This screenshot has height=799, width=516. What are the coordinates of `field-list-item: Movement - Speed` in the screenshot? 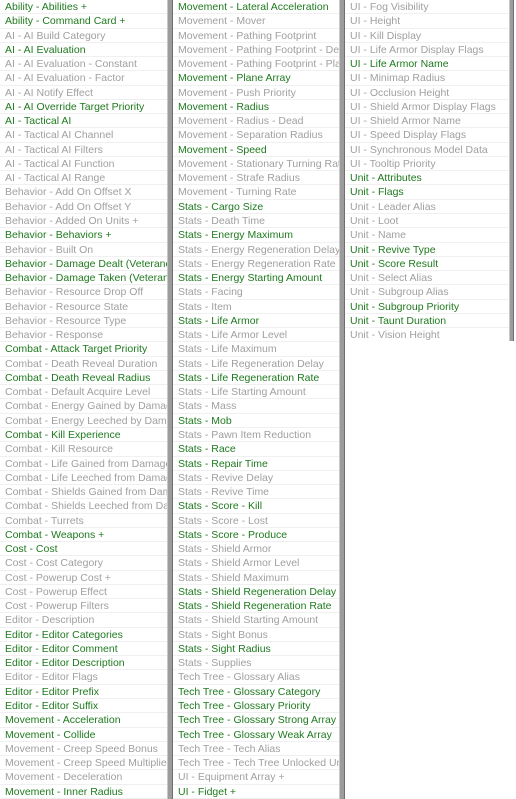 It's located at (256, 150).